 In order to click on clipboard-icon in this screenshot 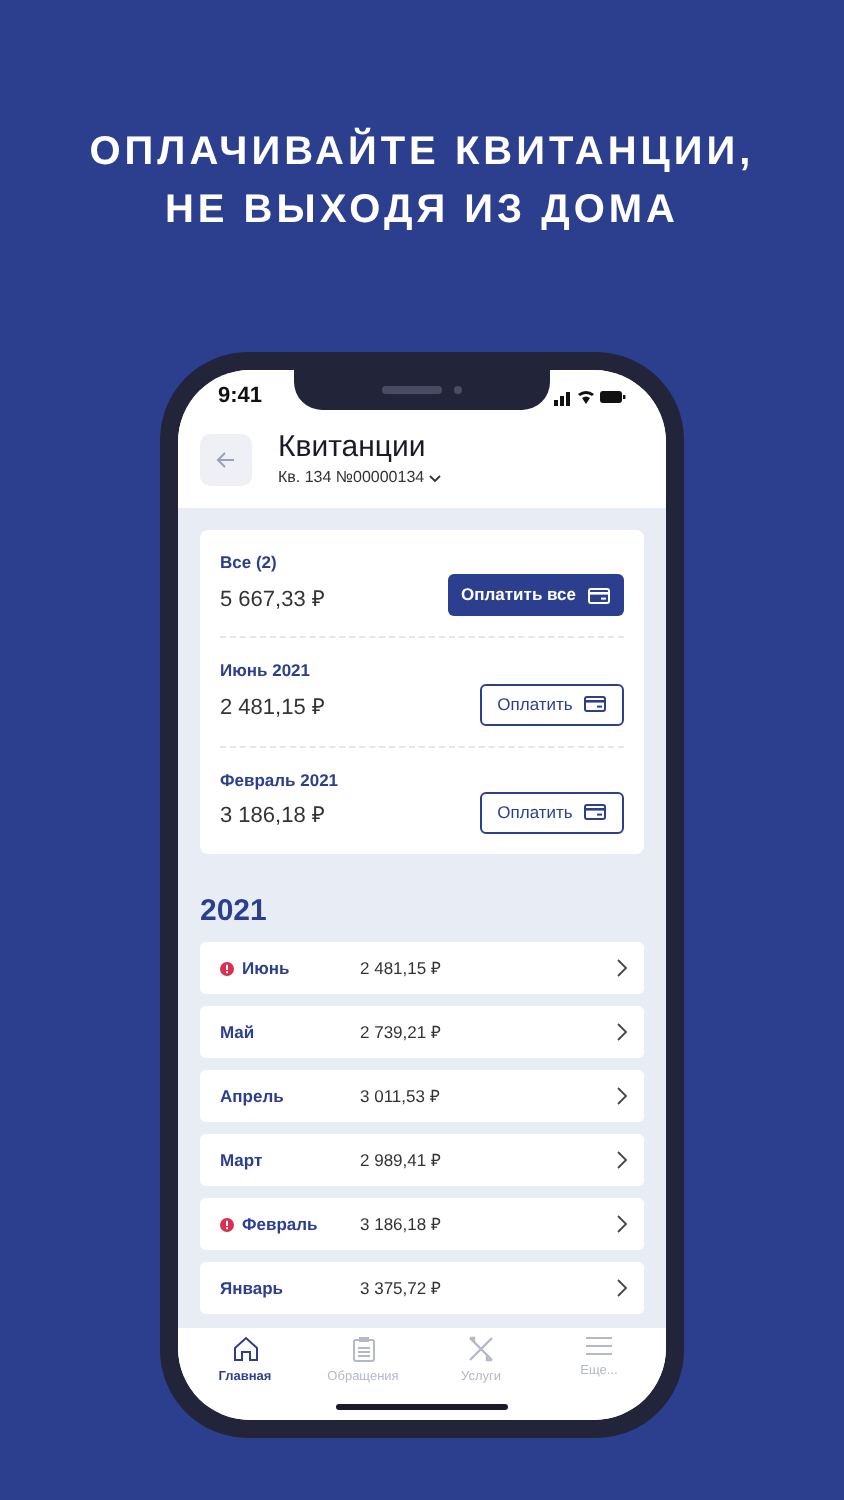, I will do `click(363, 1349)`.